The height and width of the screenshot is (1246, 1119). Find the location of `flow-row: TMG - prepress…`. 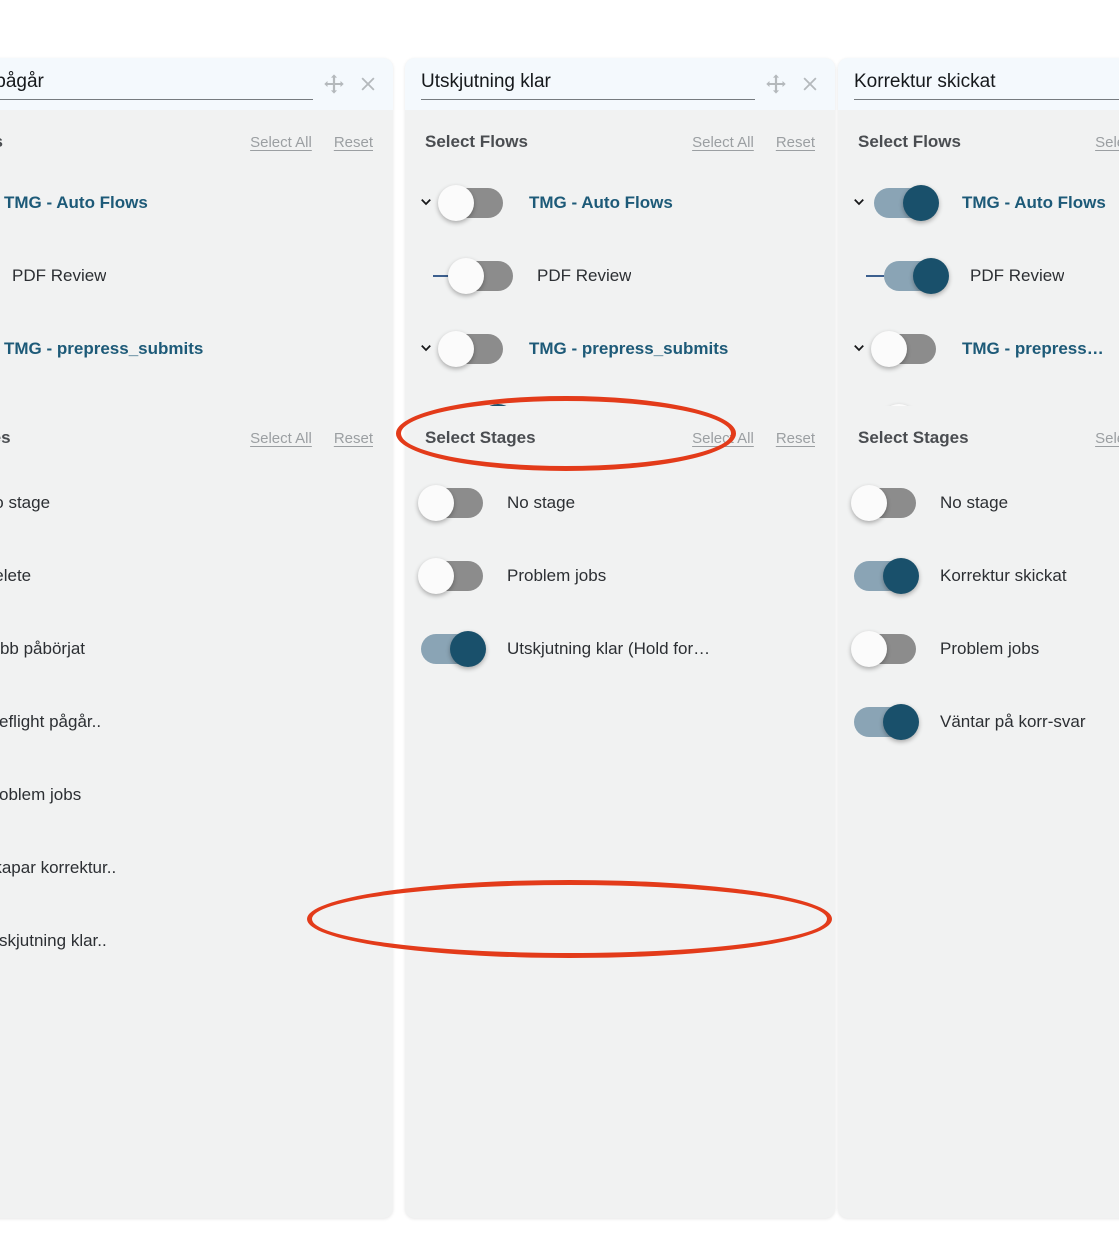

flow-row: TMG - prepress… is located at coordinates (978, 348).